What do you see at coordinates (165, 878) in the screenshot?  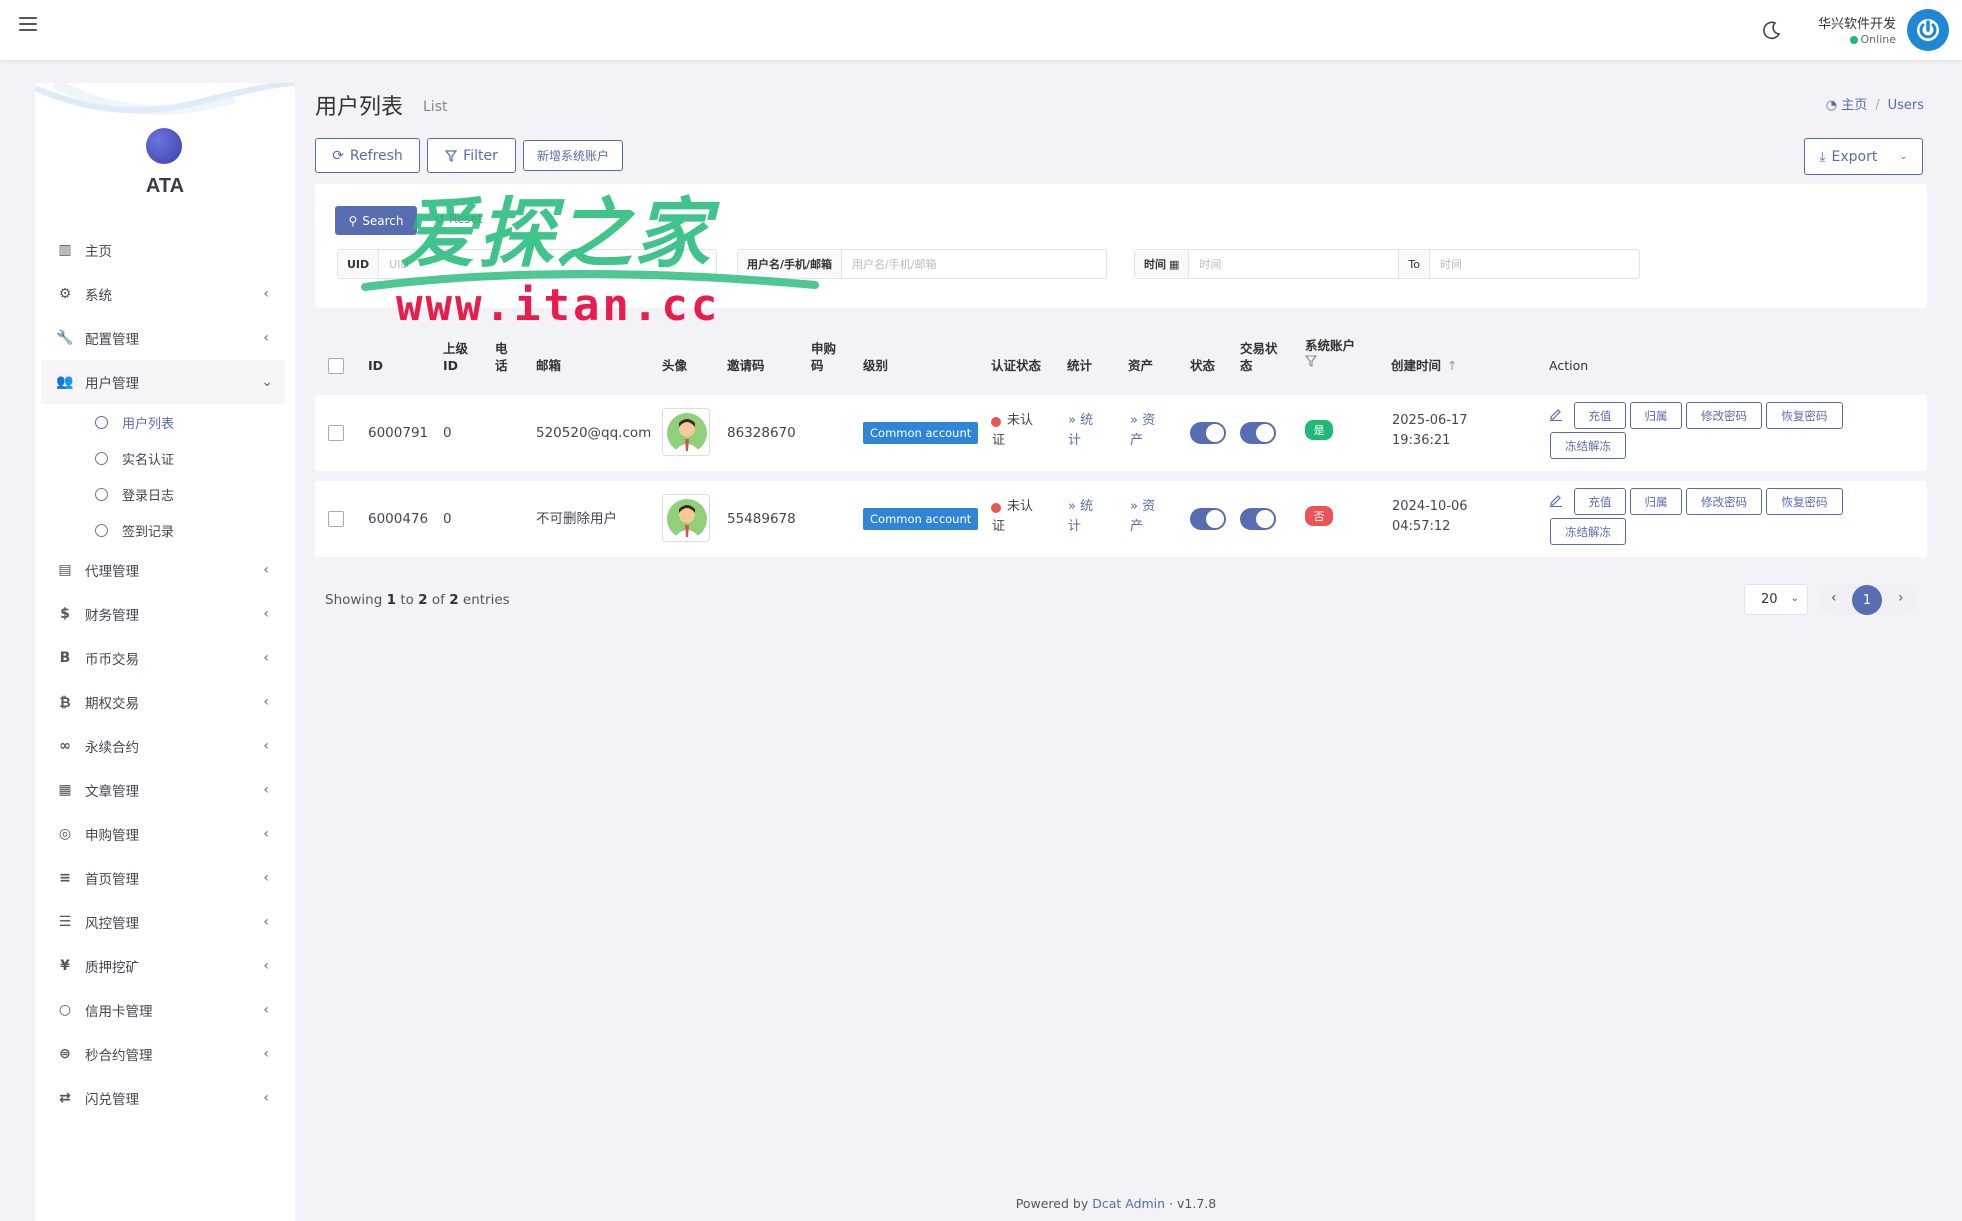 I see `sidebar-item-11: ≡ 首页管理 ‹` at bounding box center [165, 878].